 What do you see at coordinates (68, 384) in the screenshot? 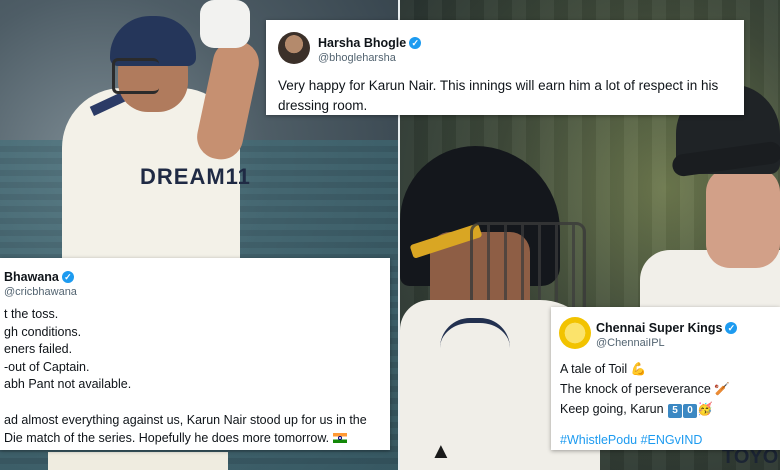
I see `tweet-line: abh Pant not available.` at bounding box center [68, 384].